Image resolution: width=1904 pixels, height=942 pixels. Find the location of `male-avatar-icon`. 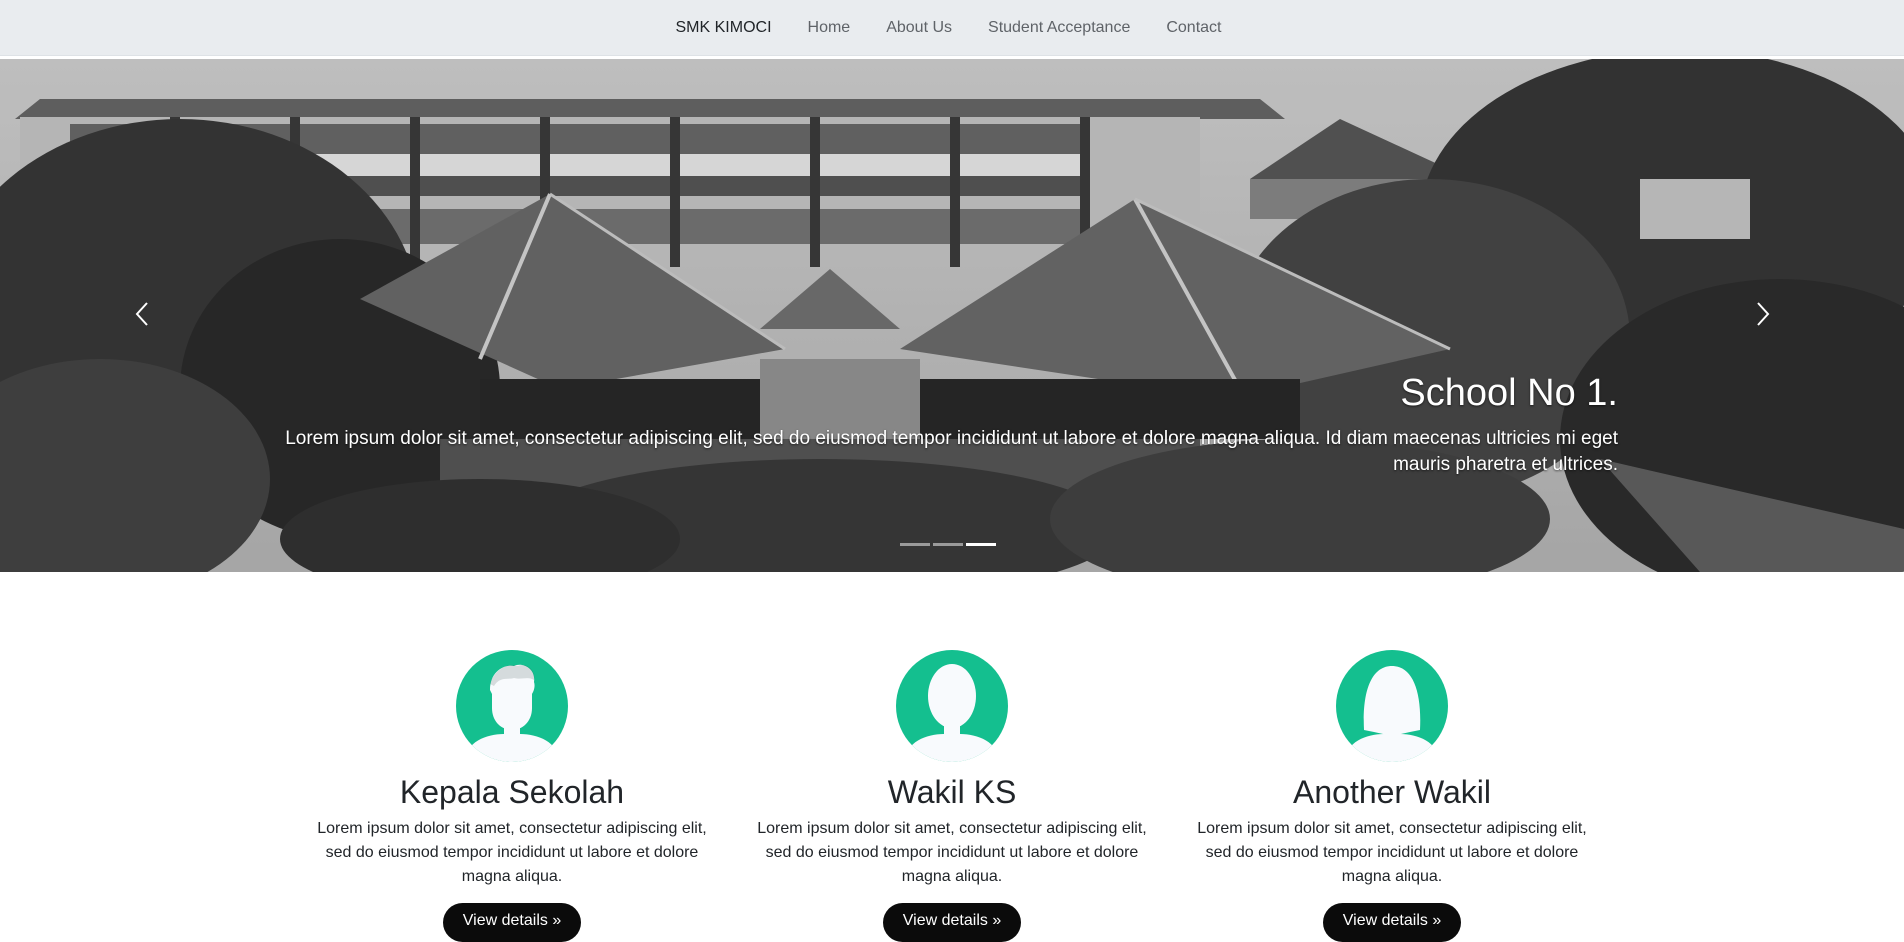

male-avatar-icon is located at coordinates (512, 706).